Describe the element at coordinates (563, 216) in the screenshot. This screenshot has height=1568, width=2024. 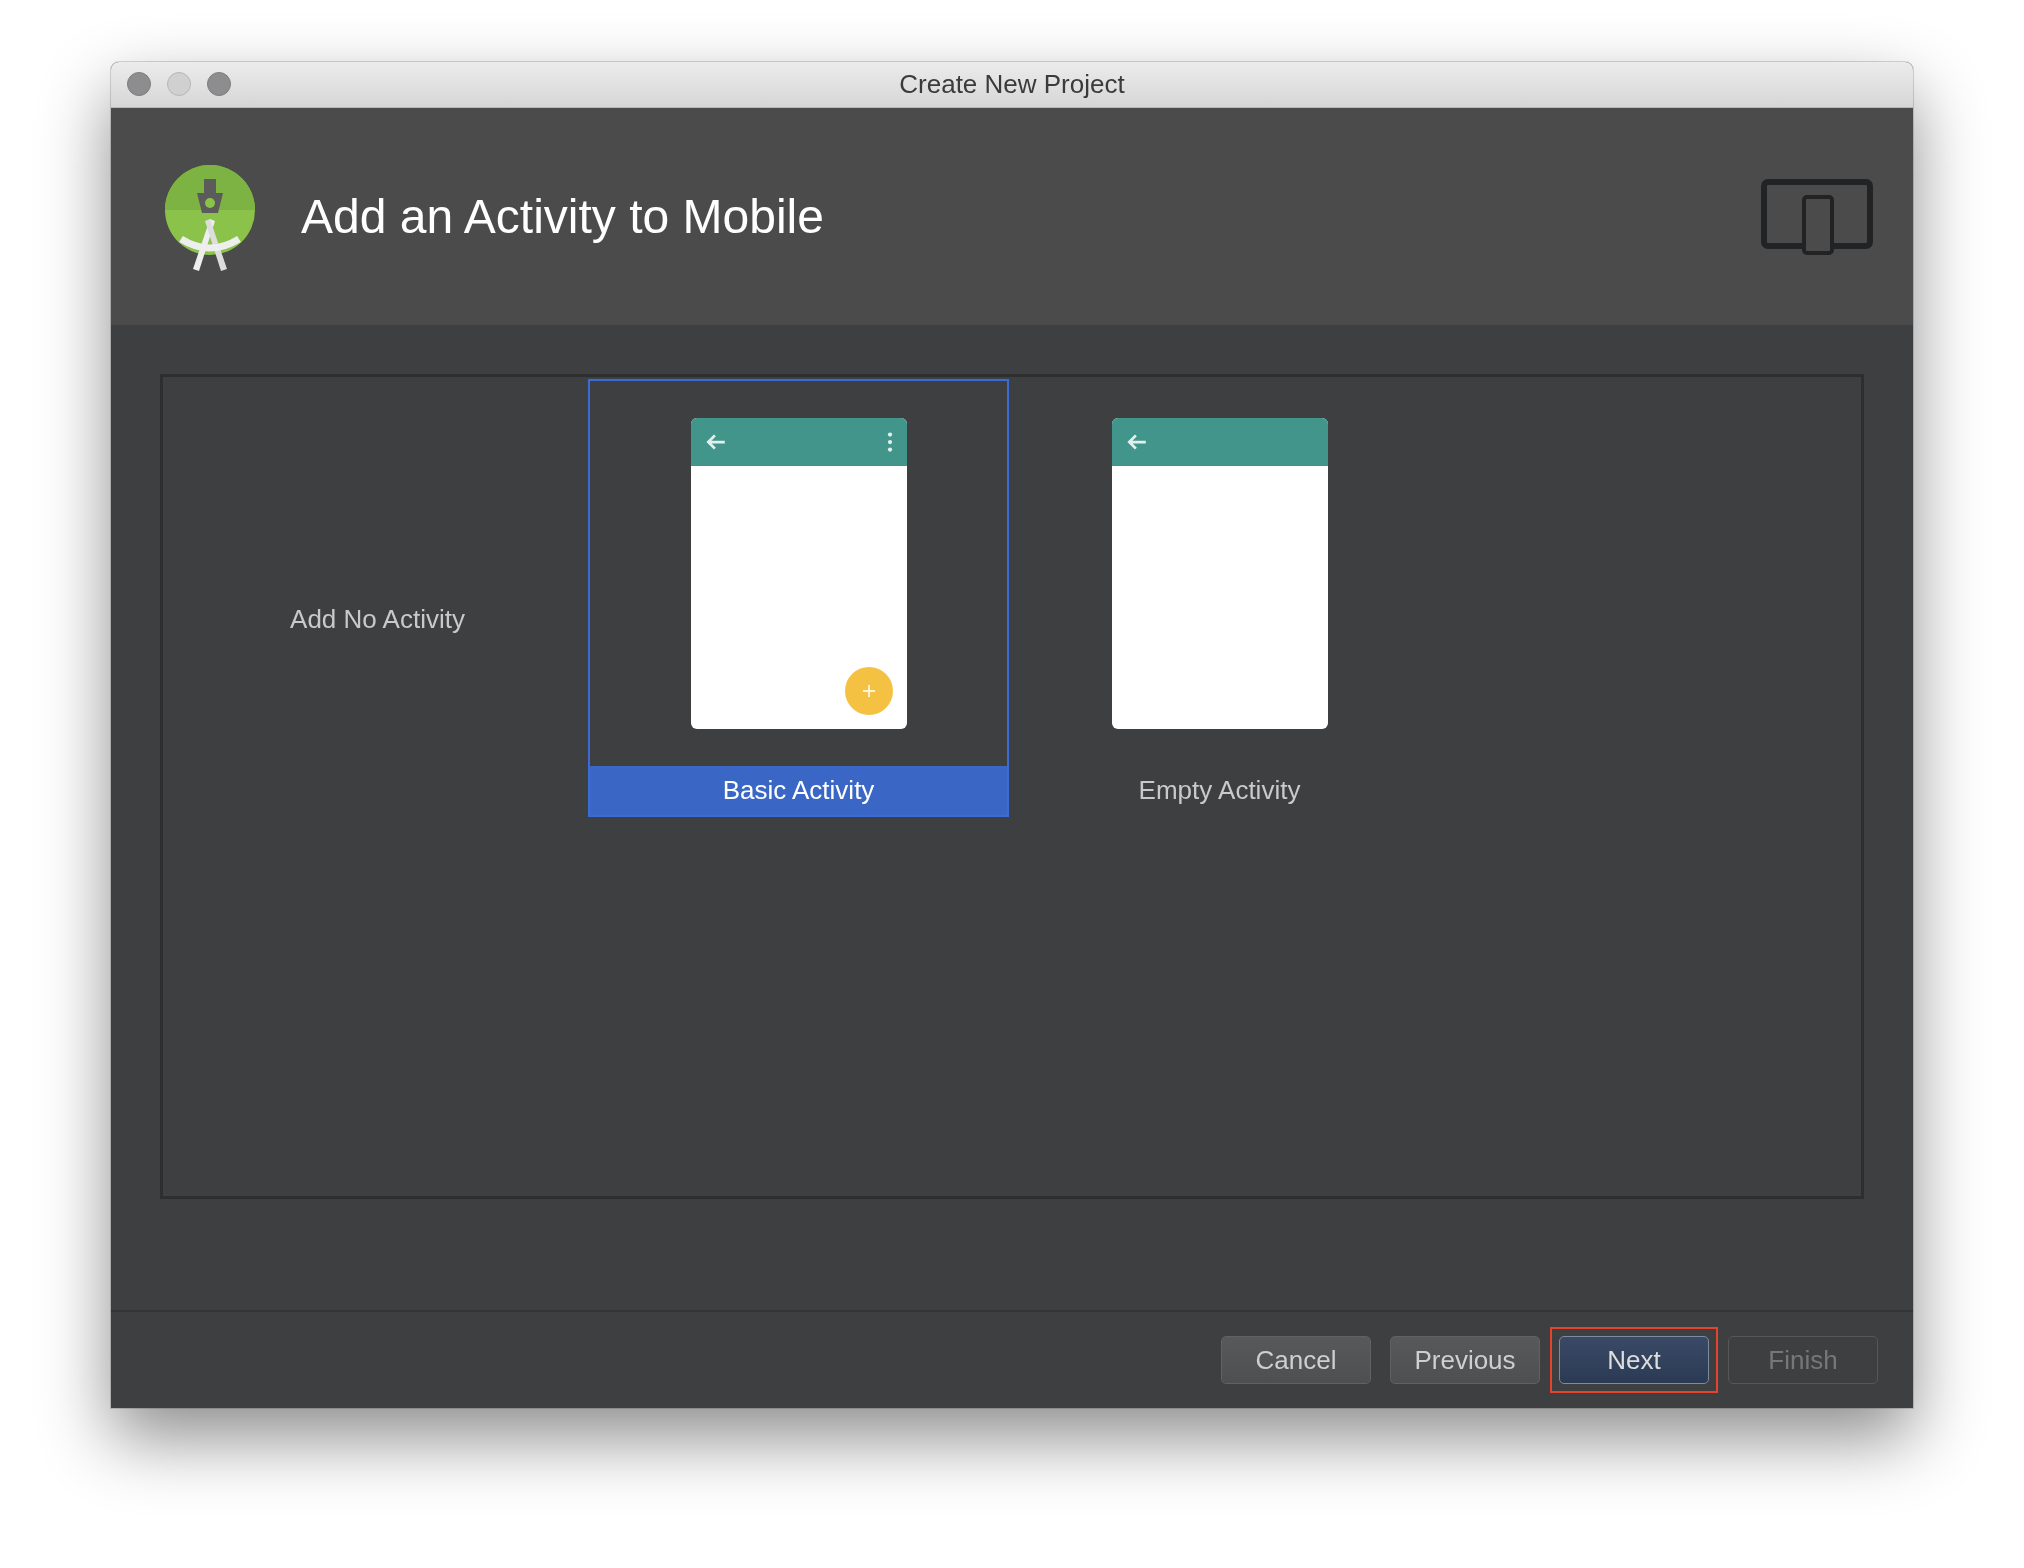
I see `page-title: Add an Activity to Mobile` at that location.